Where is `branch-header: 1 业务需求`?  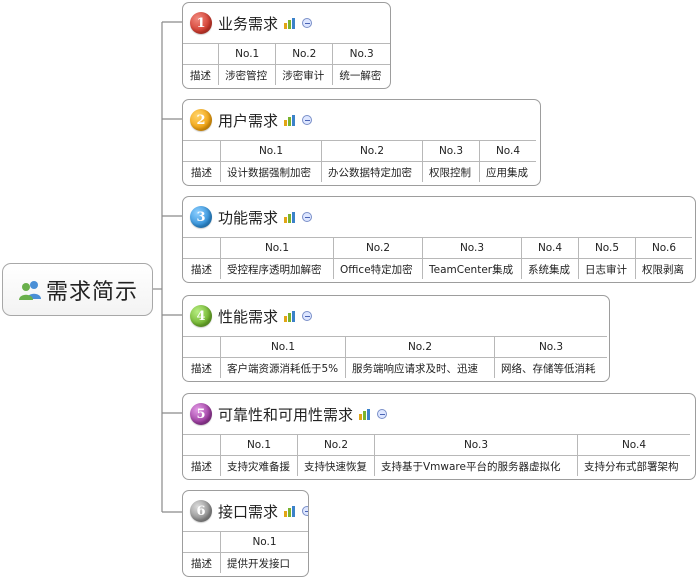 branch-header: 1 业务需求 is located at coordinates (286, 23).